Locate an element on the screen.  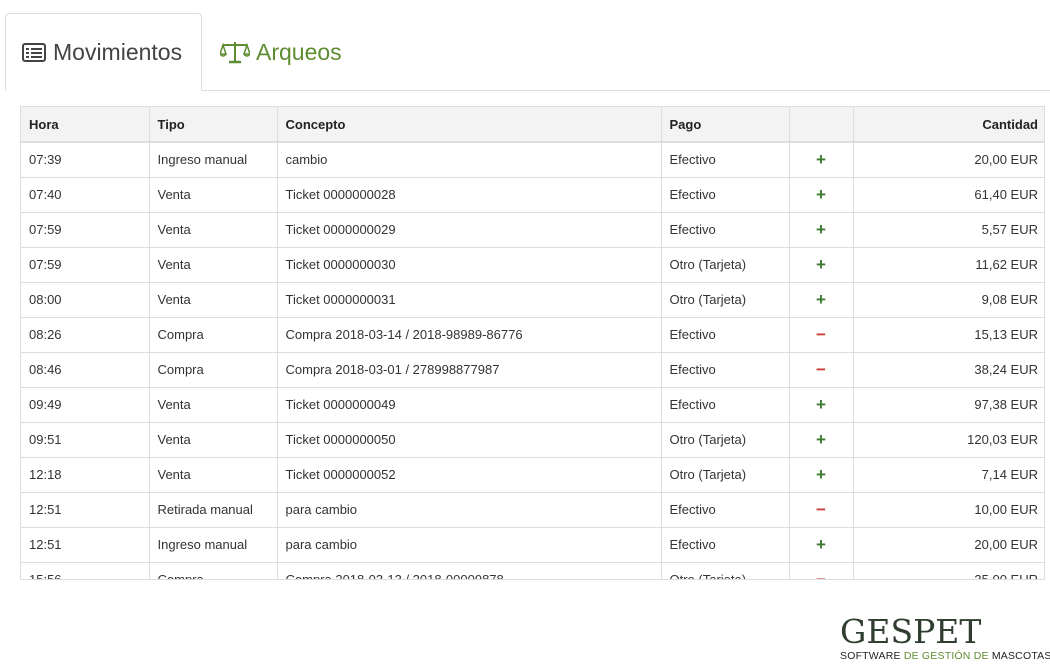
cell-cantidad: 97,38 EUR is located at coordinates (948, 405).